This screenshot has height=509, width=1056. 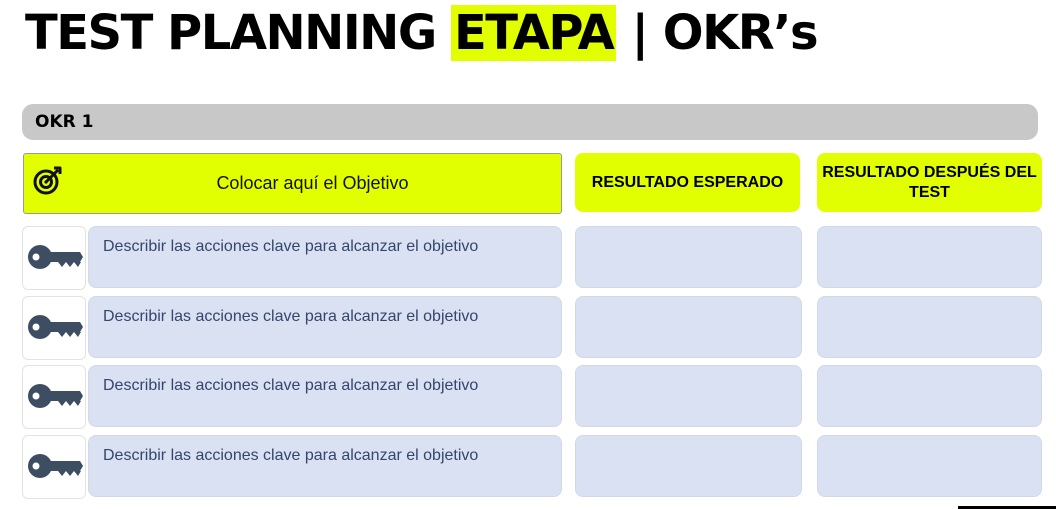 I want to click on okr-header-bar: OKR 1, so click(x=530, y=122).